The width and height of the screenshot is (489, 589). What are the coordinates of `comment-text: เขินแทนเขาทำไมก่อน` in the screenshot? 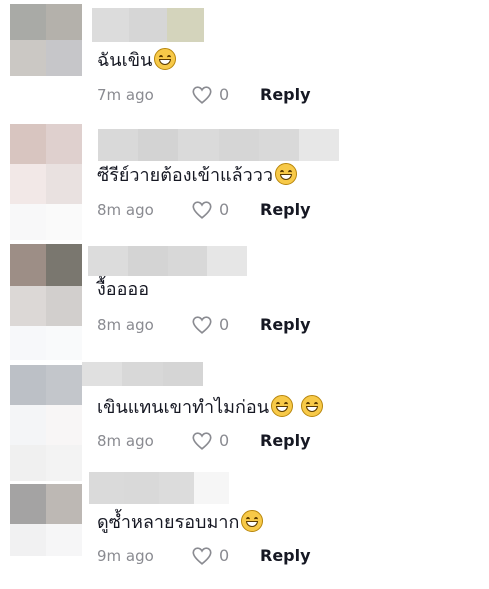 It's located at (210, 407).